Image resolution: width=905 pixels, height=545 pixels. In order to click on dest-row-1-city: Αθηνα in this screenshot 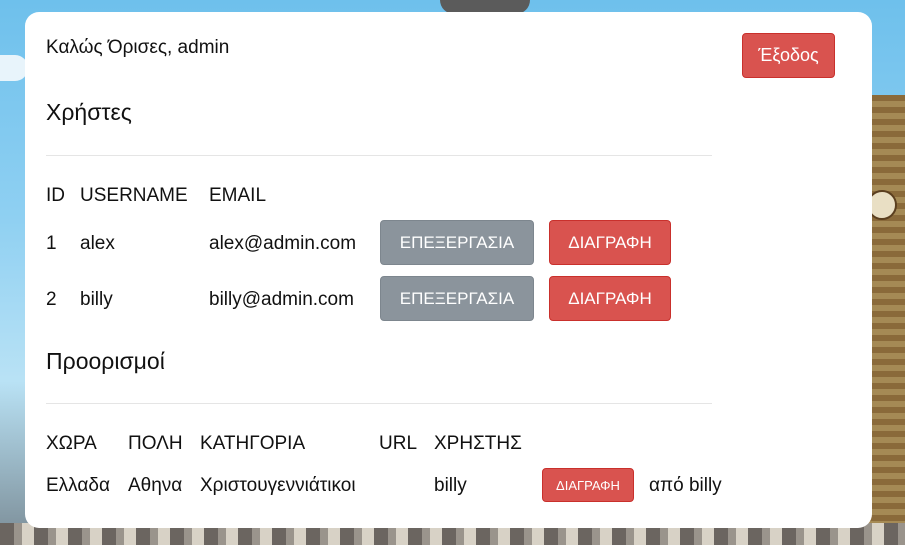, I will do `click(155, 485)`.